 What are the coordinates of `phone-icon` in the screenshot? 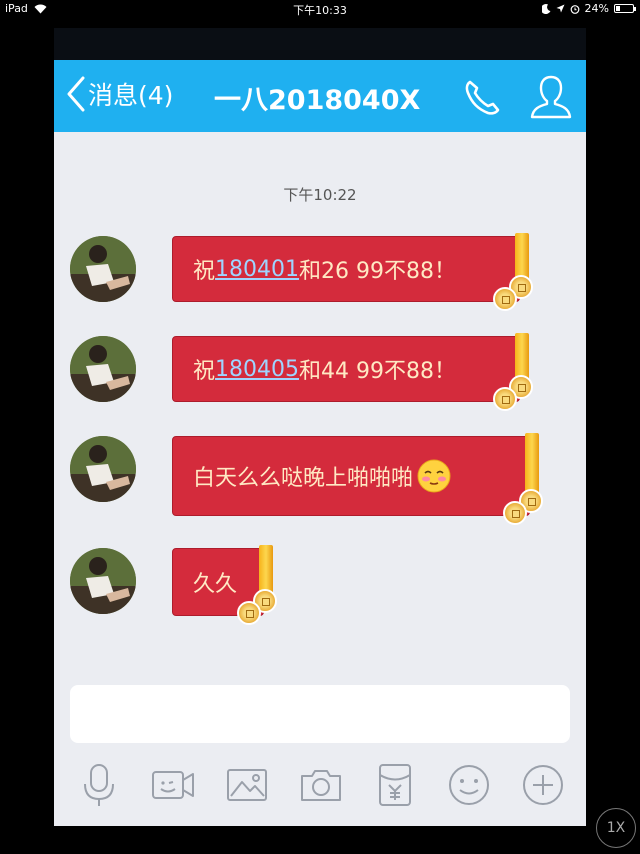 It's located at (482, 97).